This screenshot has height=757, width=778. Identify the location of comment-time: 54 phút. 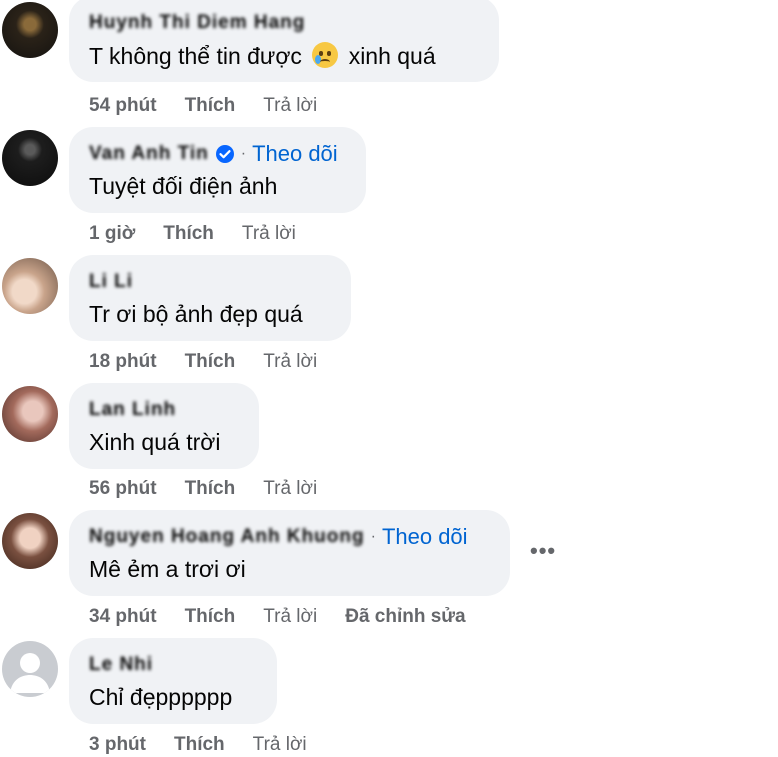
(123, 106).